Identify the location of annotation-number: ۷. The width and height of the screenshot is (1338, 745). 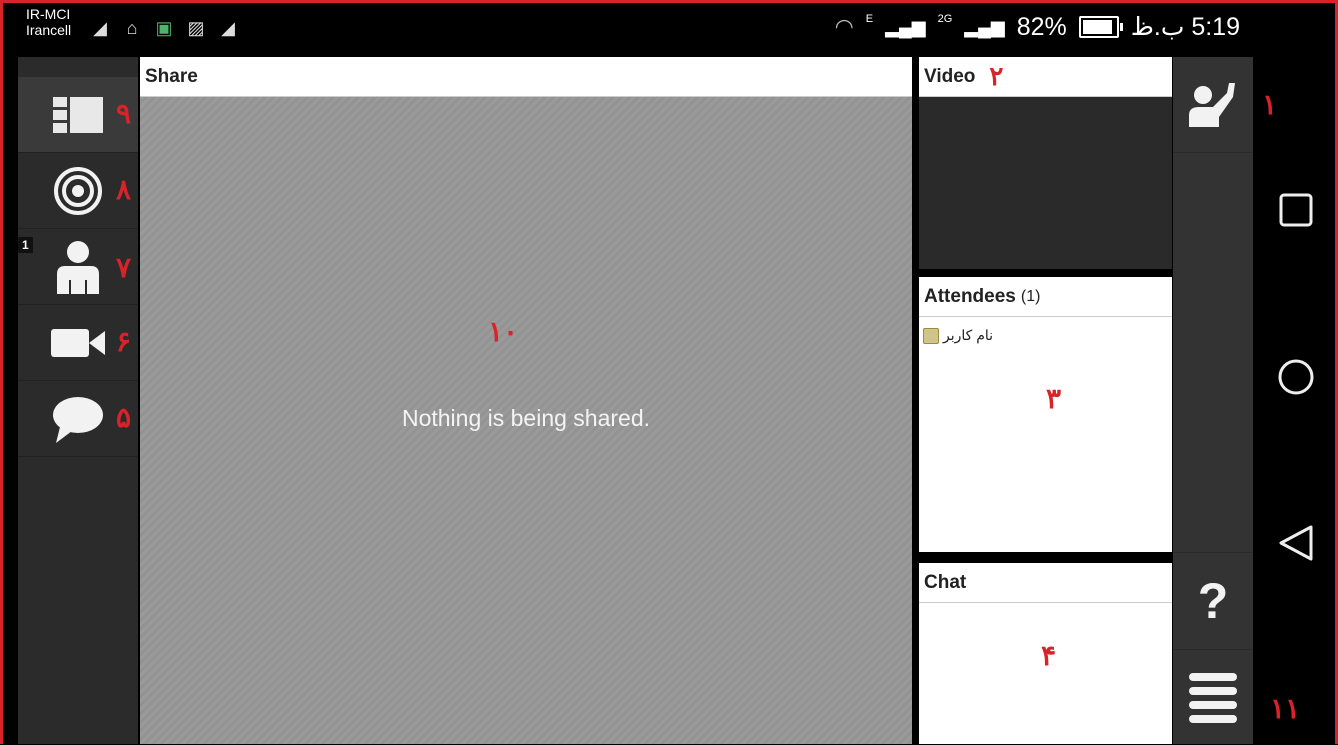
(124, 267).